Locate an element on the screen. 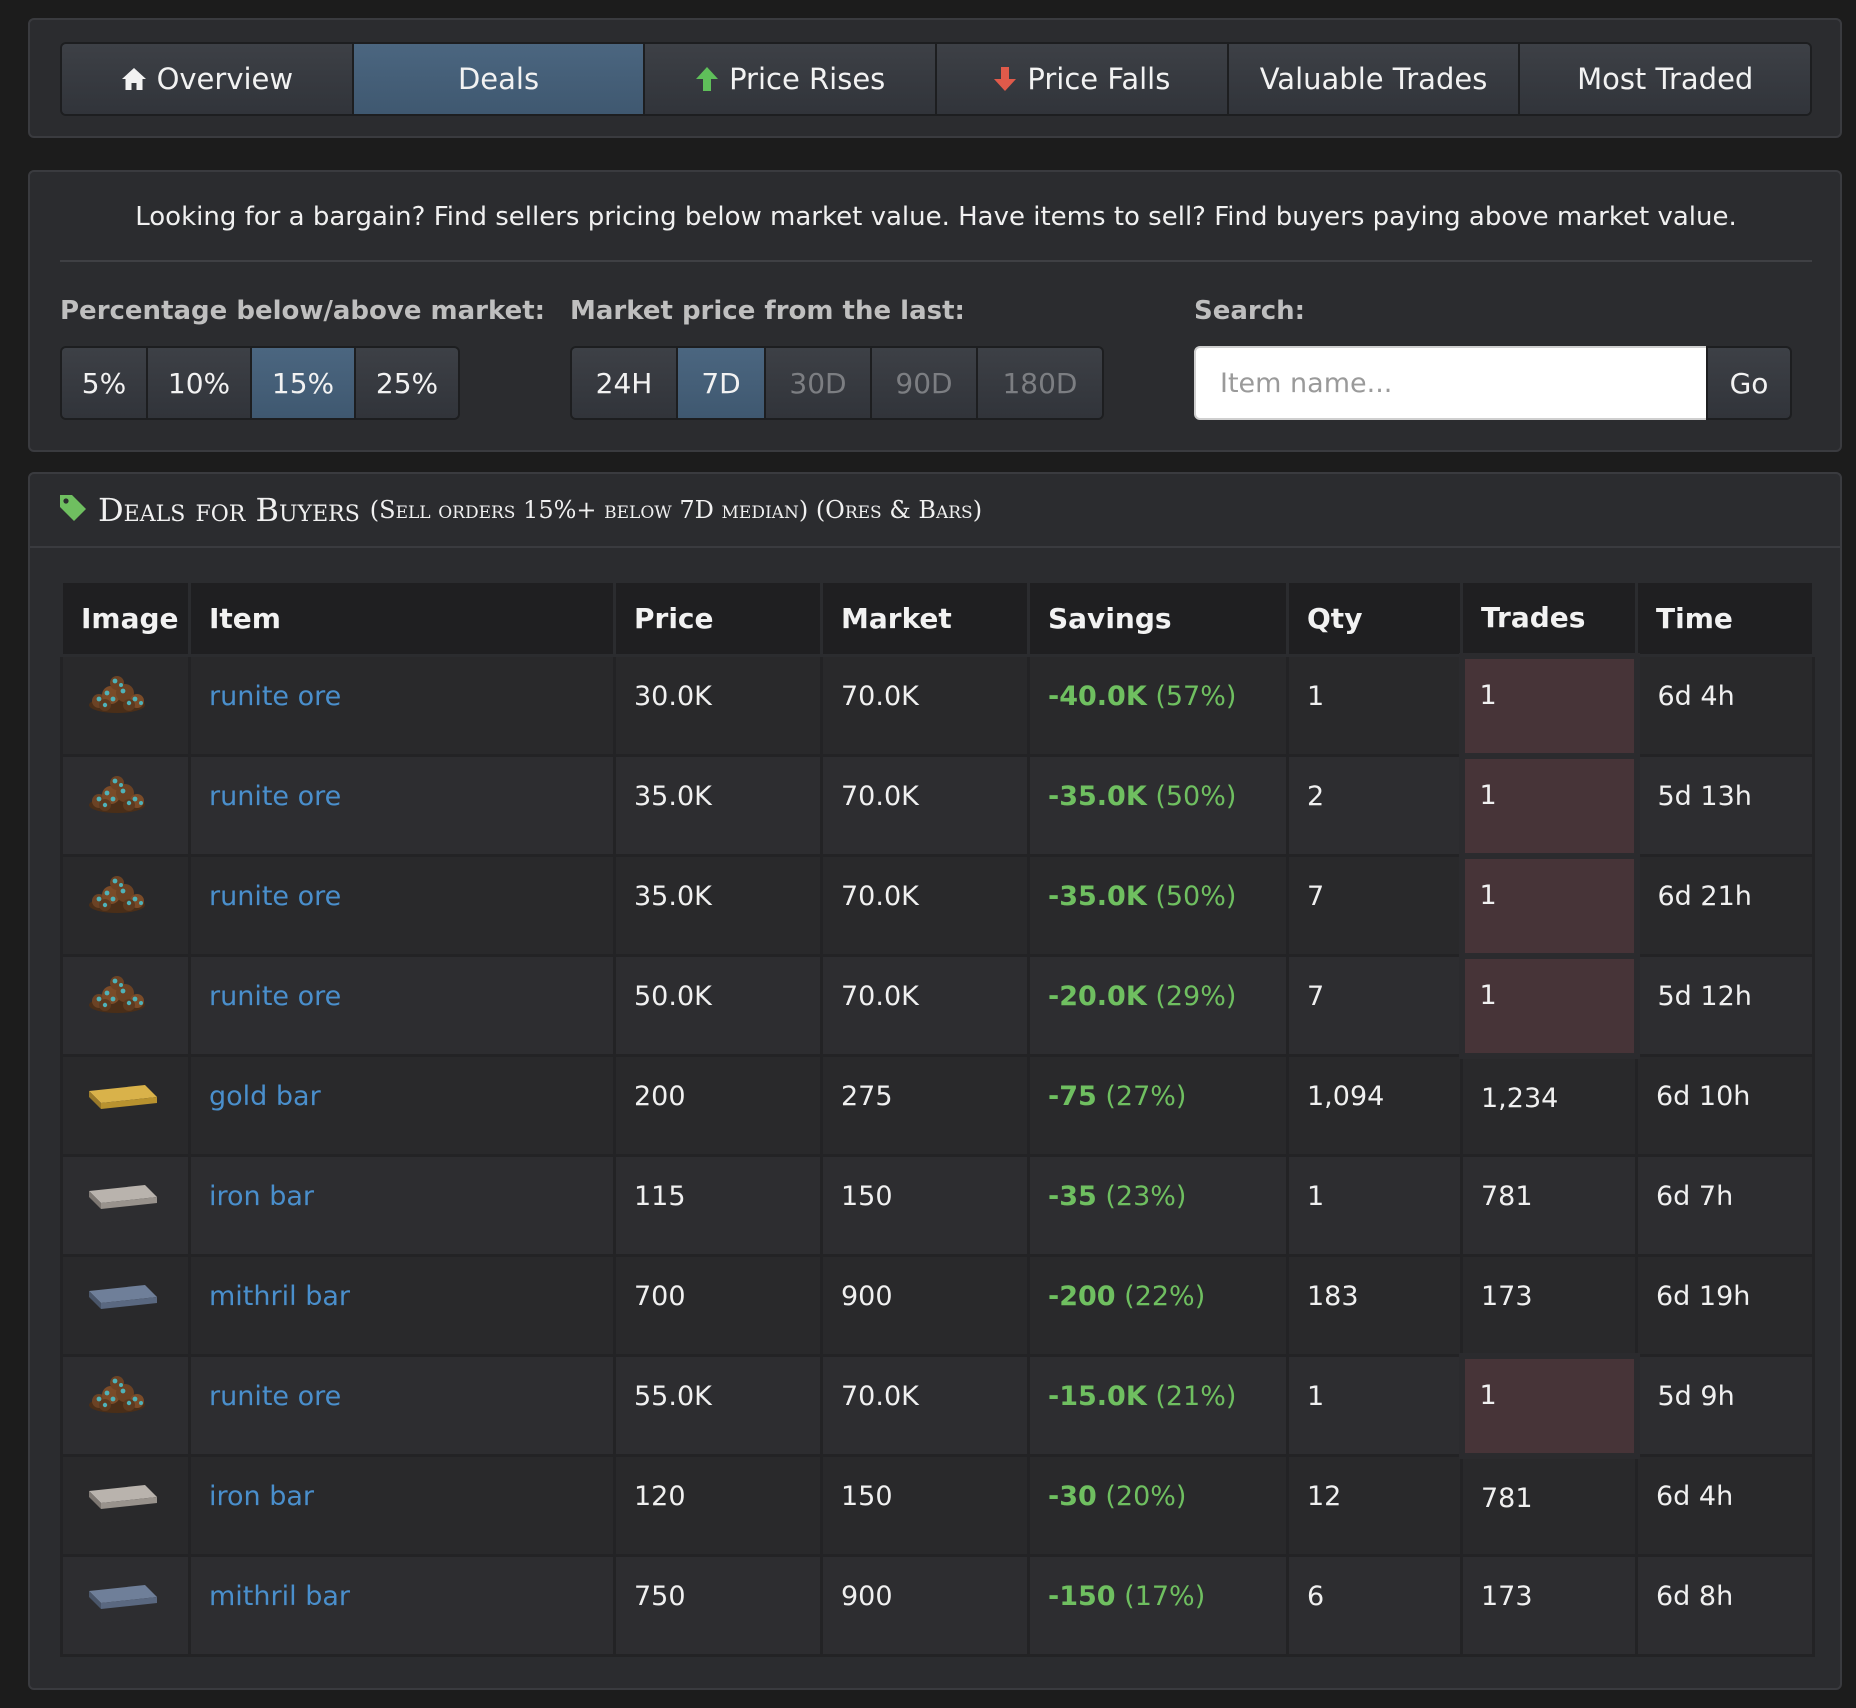 This screenshot has height=1708, width=1856. savings-percent: (50%) is located at coordinates (1196, 796).